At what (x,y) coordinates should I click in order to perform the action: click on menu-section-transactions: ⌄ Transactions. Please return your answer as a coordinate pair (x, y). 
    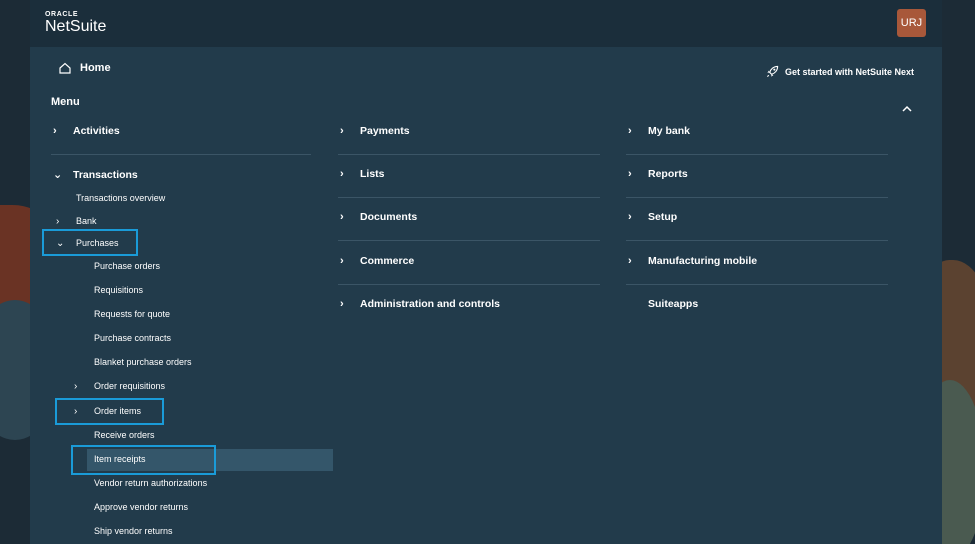
    Looking at the image, I should click on (95, 175).